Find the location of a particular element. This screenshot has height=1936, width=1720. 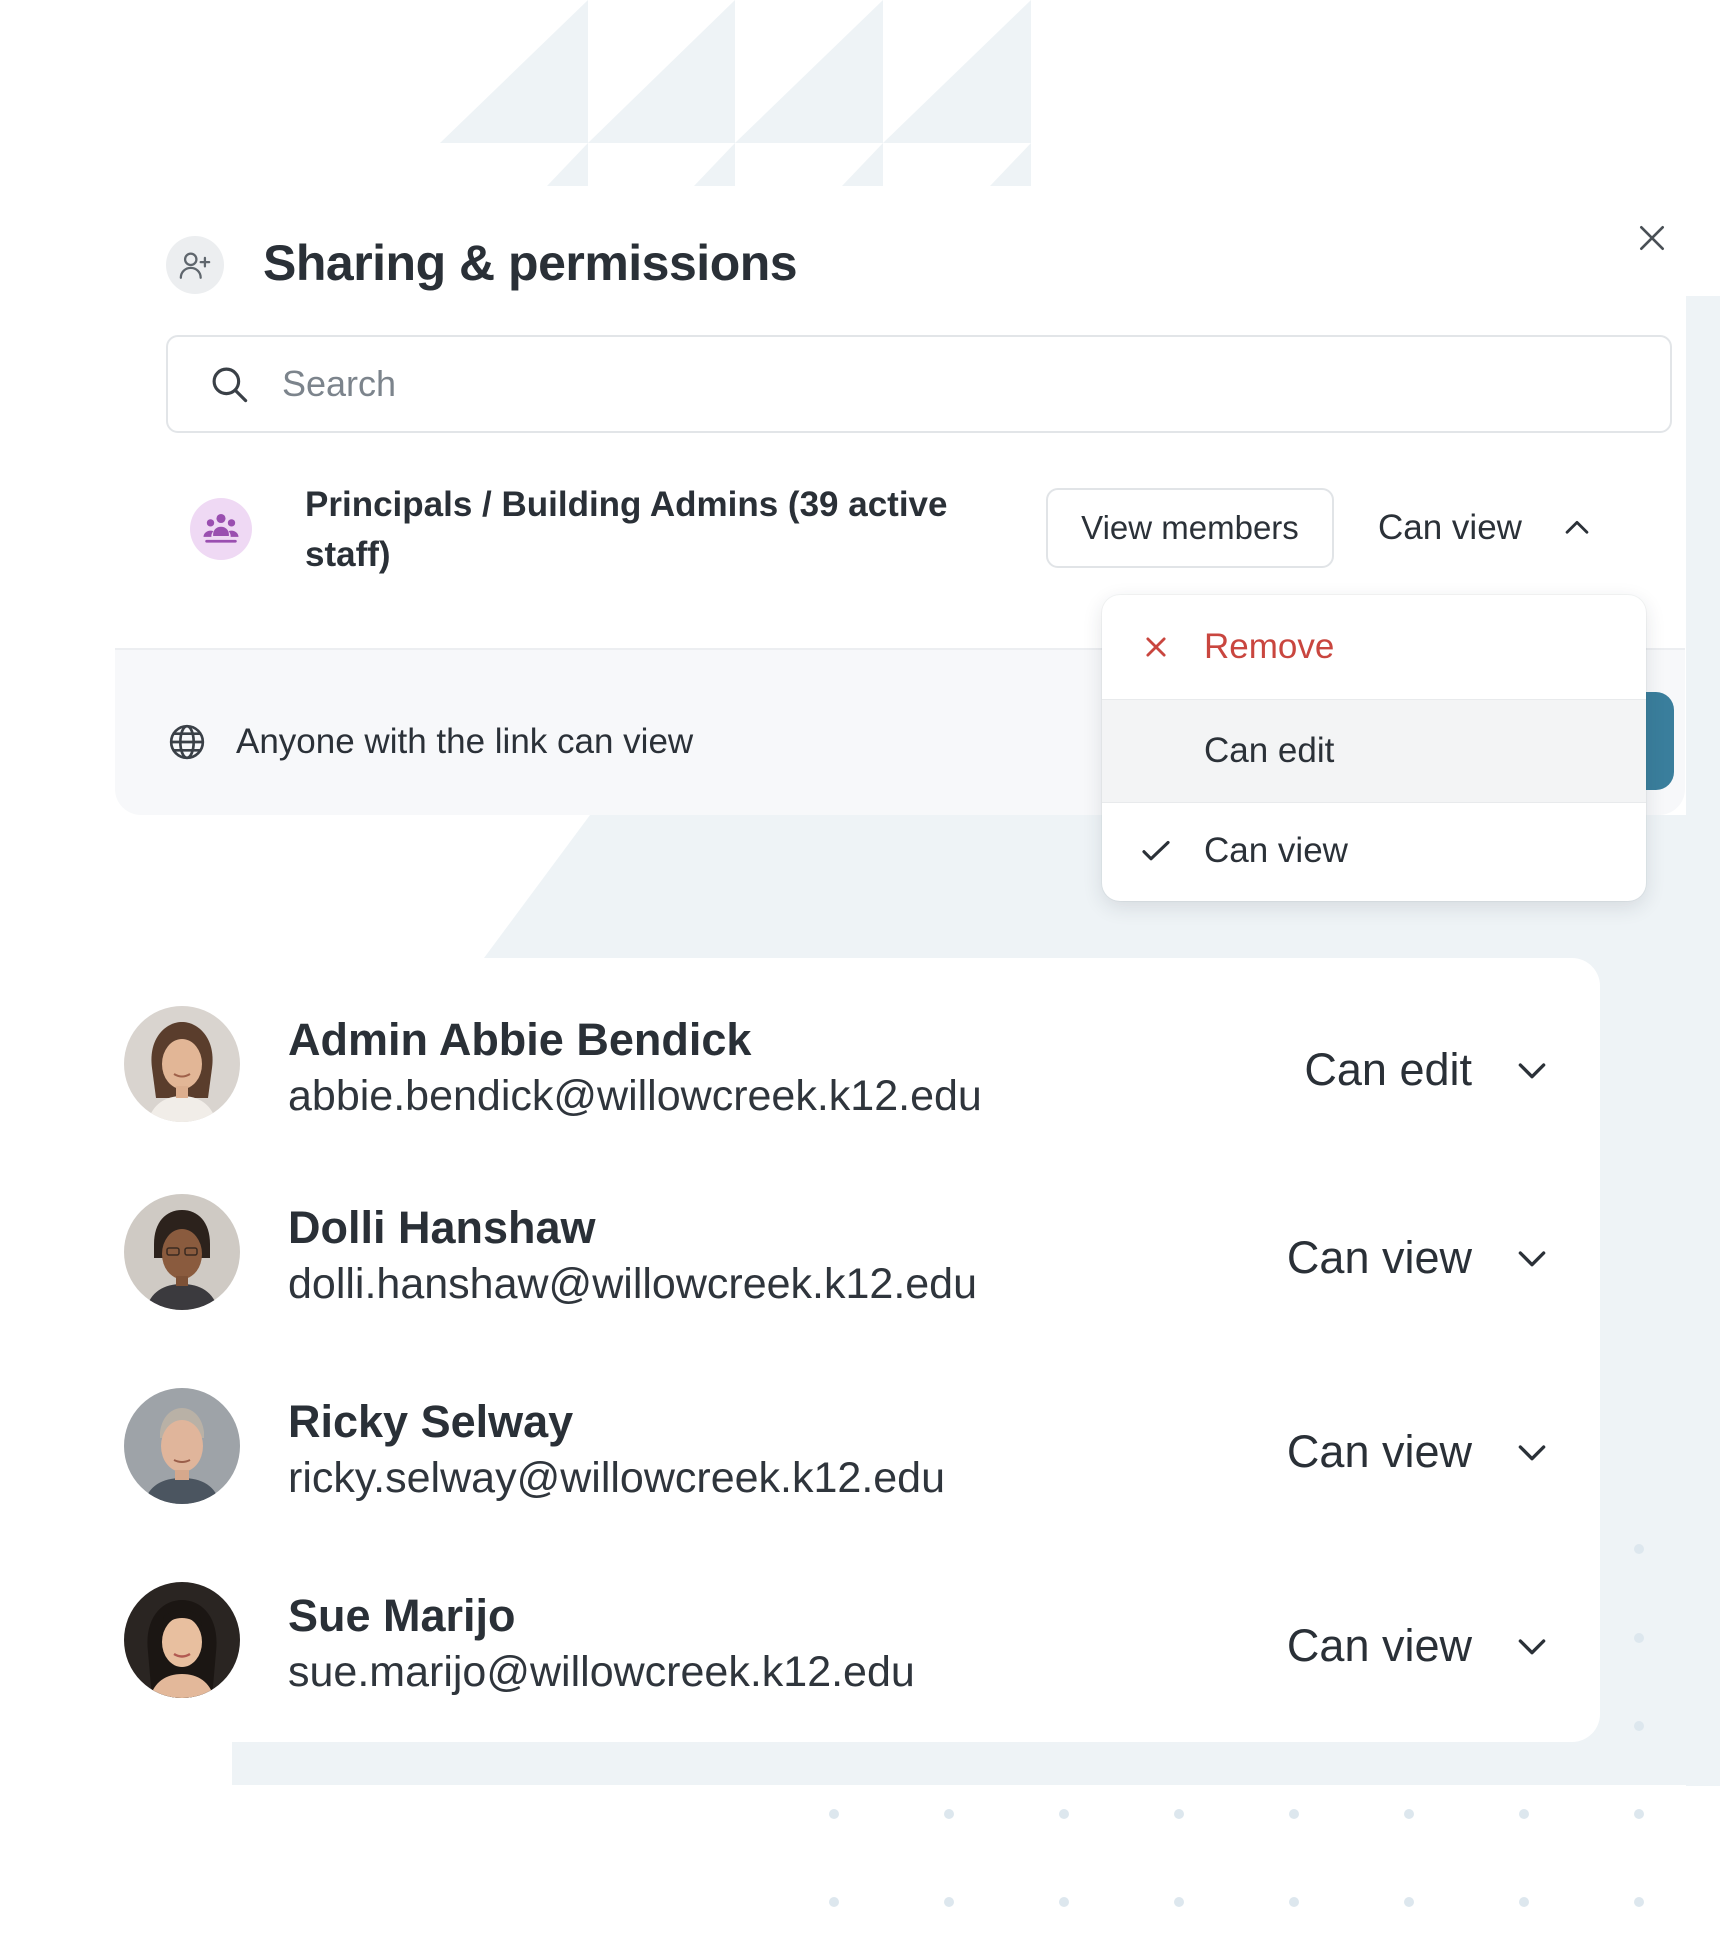

person-name: Ricky Selway is located at coordinates (431, 1421).